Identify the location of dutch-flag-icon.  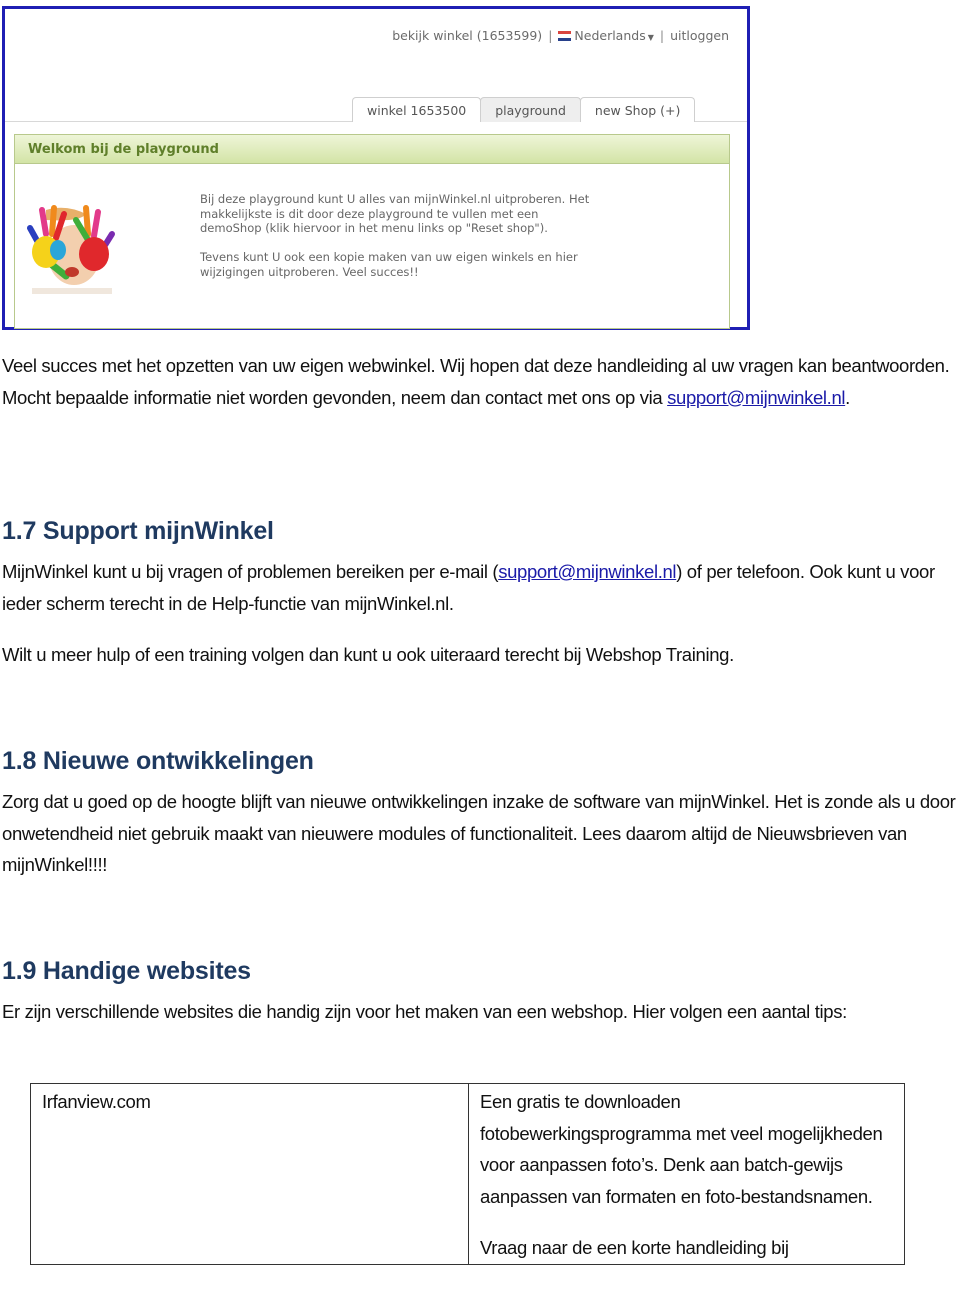
(565, 36).